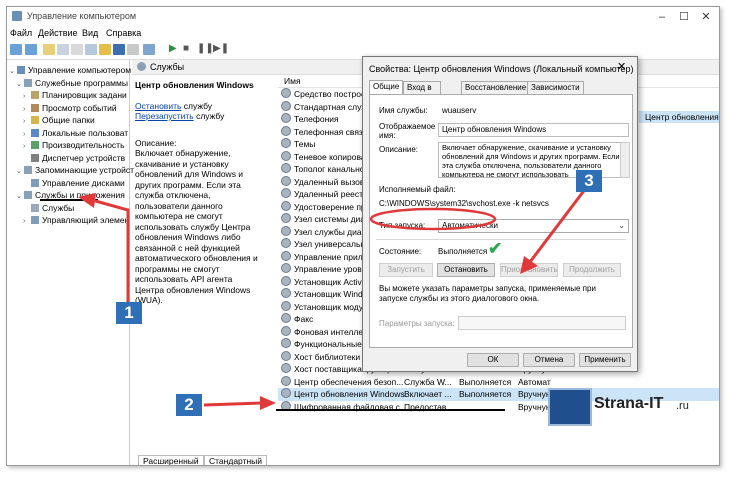  I want to click on logo-suffix: .ru, so click(682, 406).